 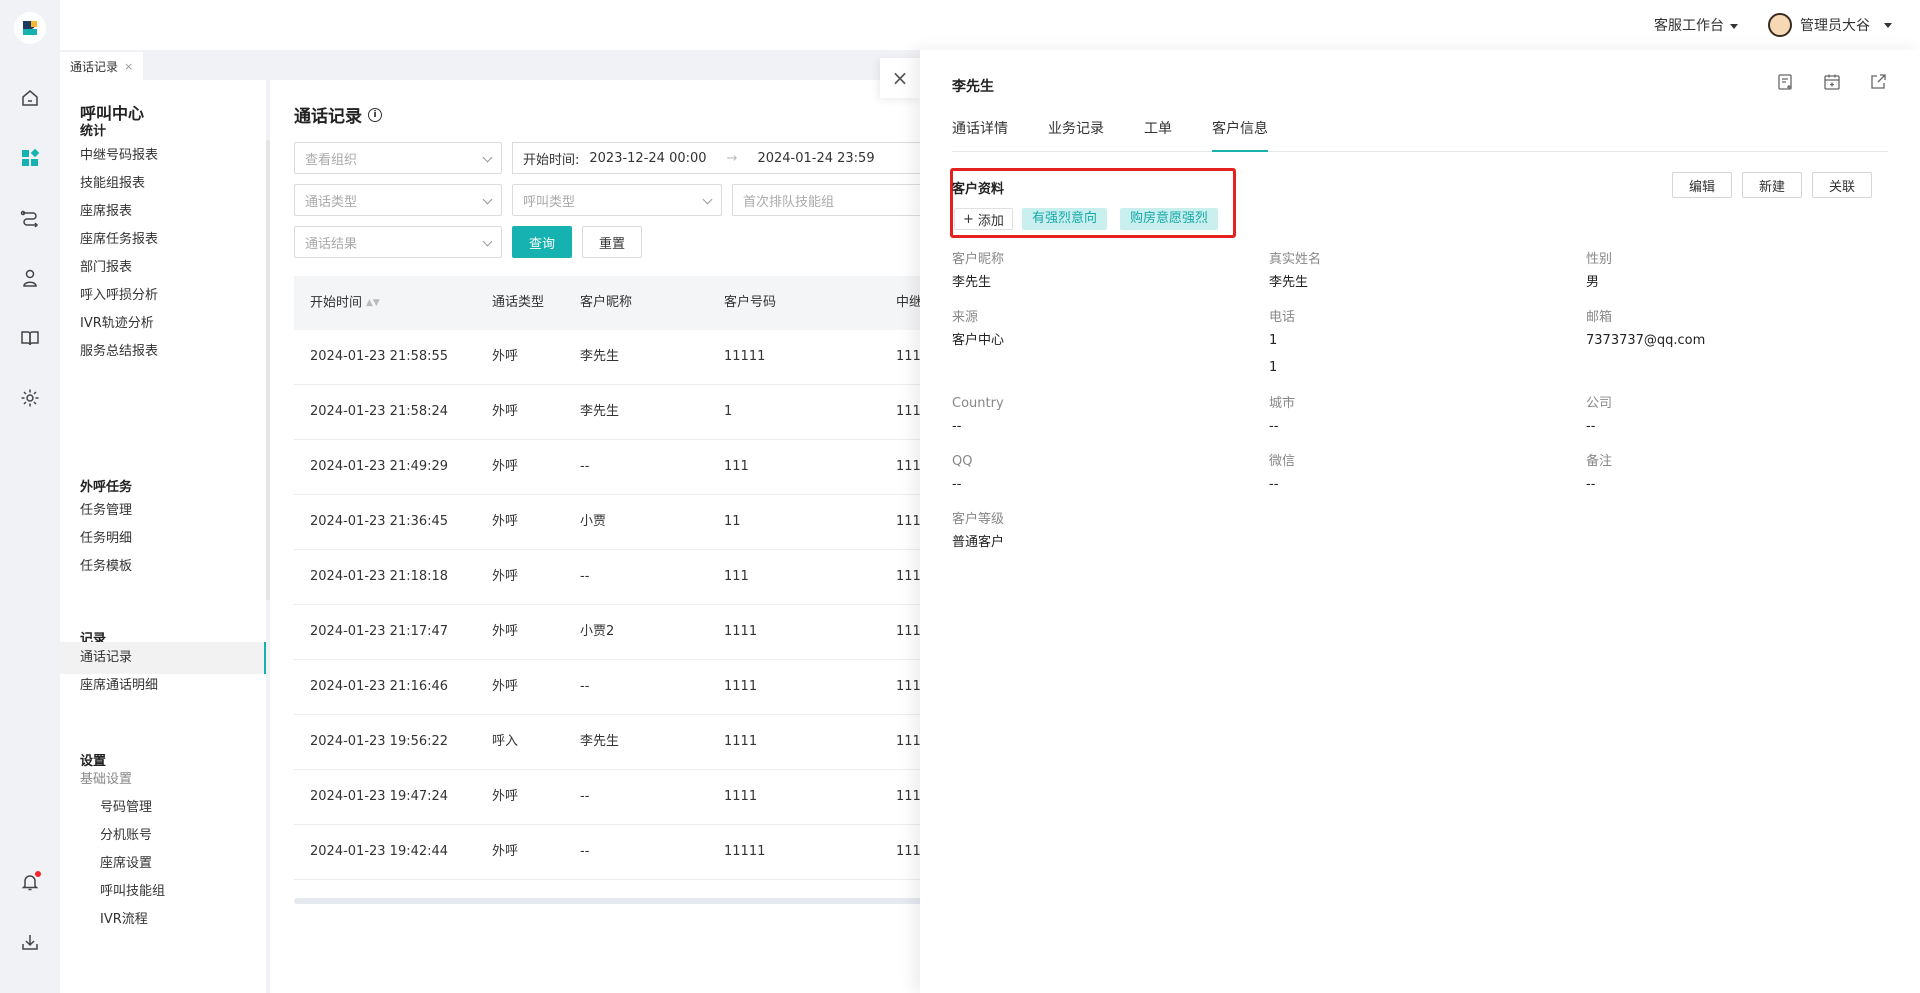 What do you see at coordinates (980, 133) in the screenshot?
I see `tab-call-detail: 通话详情` at bounding box center [980, 133].